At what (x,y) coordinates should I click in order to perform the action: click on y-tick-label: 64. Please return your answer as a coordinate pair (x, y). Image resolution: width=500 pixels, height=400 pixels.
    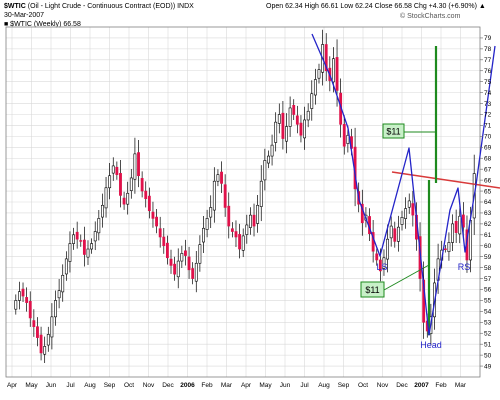
    Looking at the image, I should click on (488, 202).